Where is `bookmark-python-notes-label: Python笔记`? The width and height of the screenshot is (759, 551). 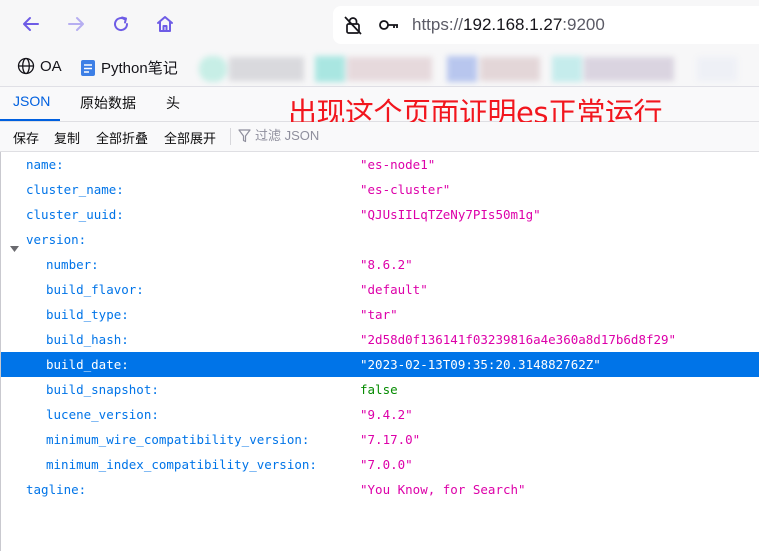 bookmark-python-notes-label: Python笔记 is located at coordinates (139, 68).